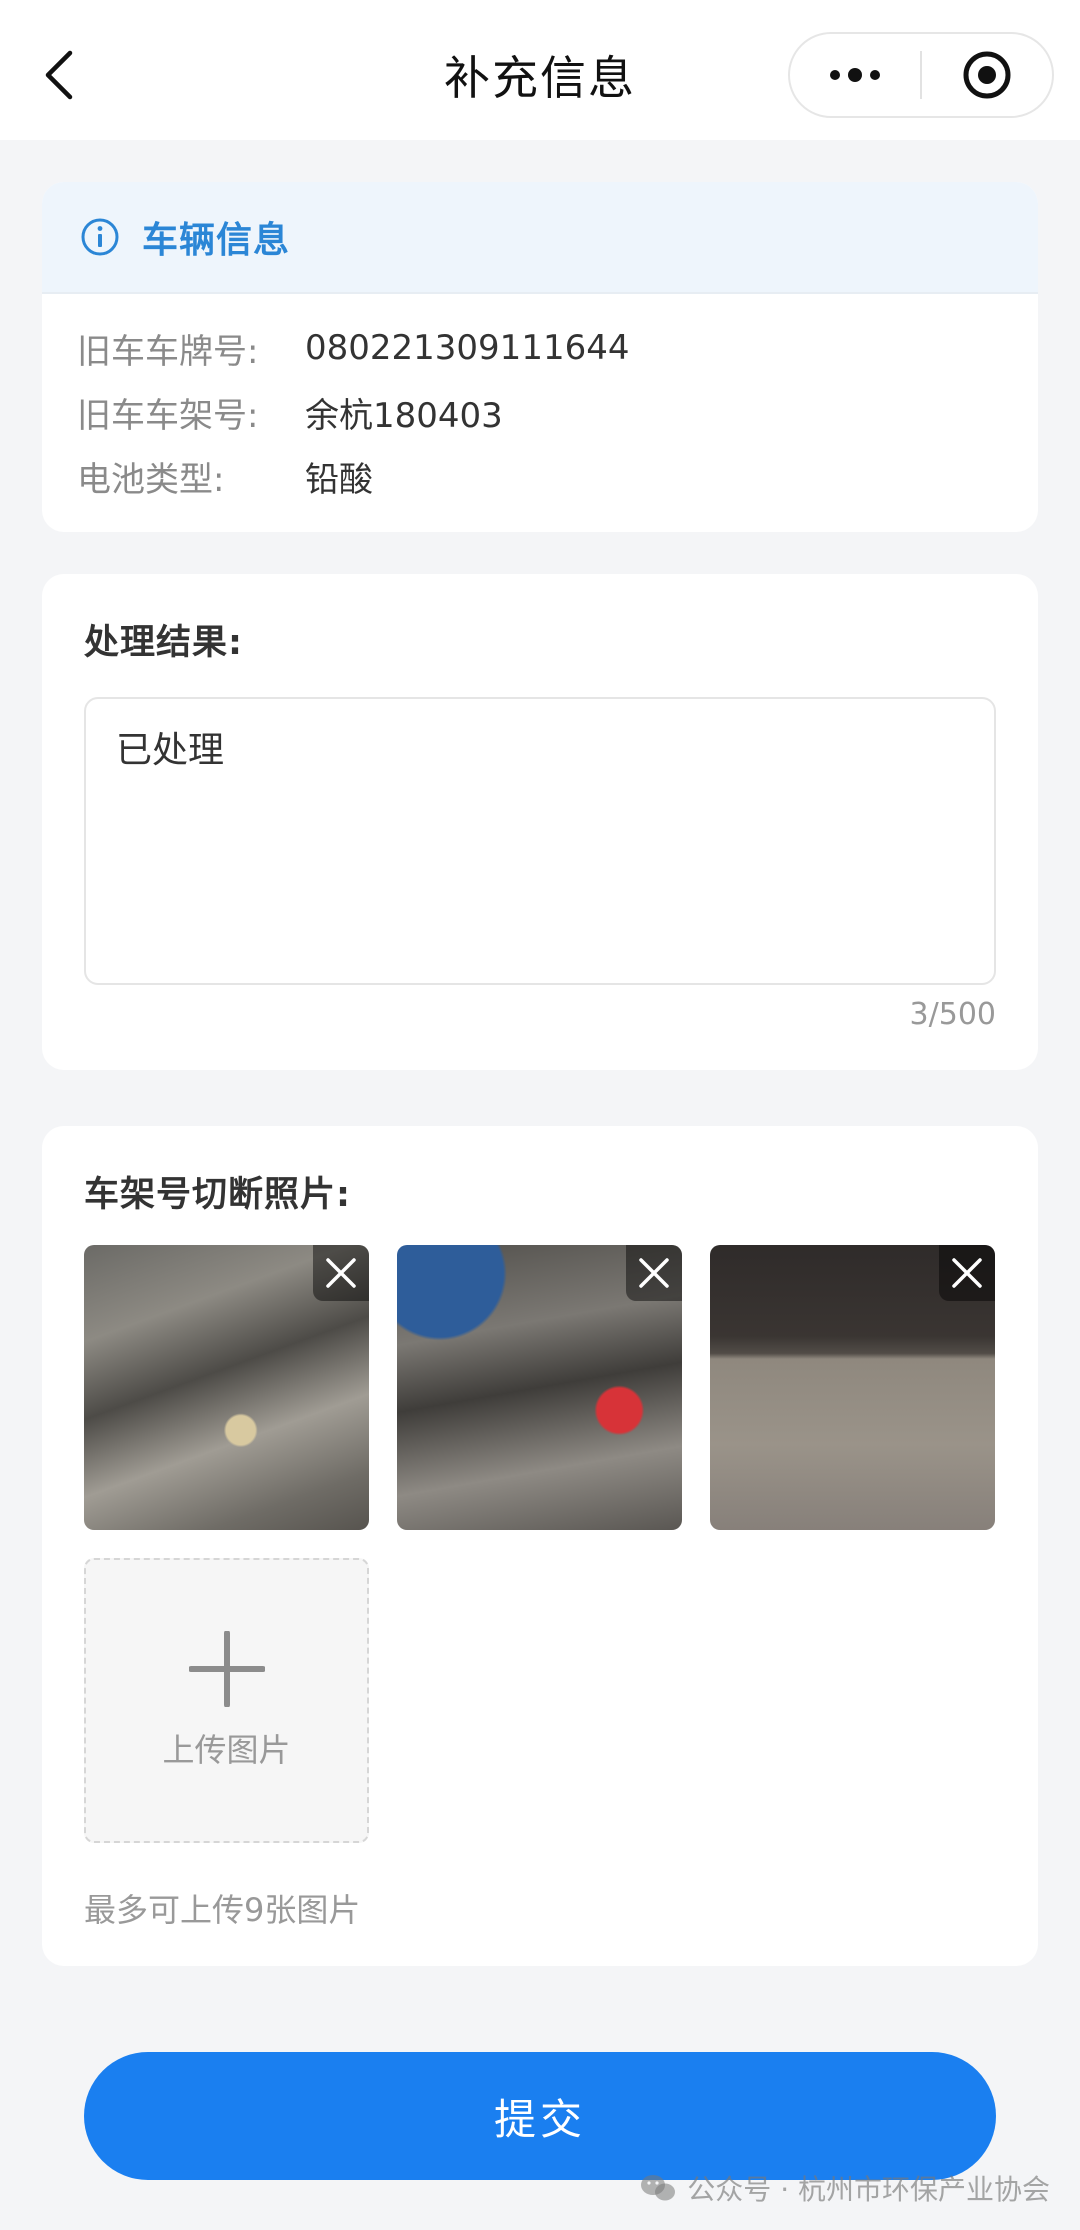  What do you see at coordinates (226, 1668) in the screenshot?
I see `plus-icon` at bounding box center [226, 1668].